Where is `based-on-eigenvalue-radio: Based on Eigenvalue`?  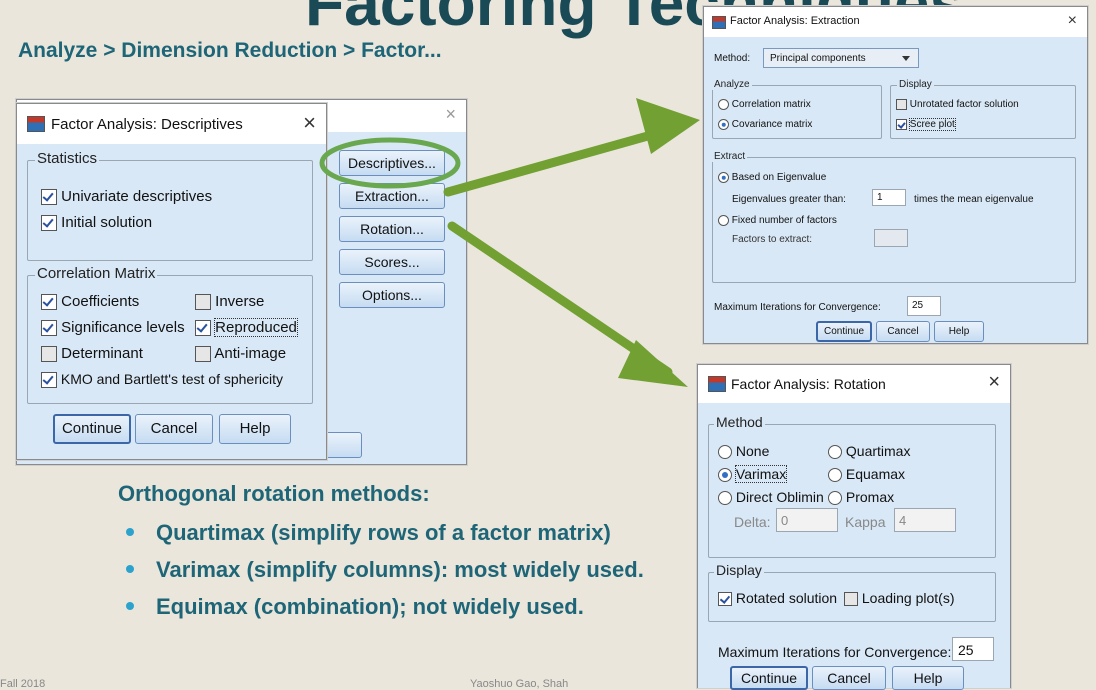
based-on-eigenvalue-radio: Based on Eigenvalue is located at coordinates (772, 177).